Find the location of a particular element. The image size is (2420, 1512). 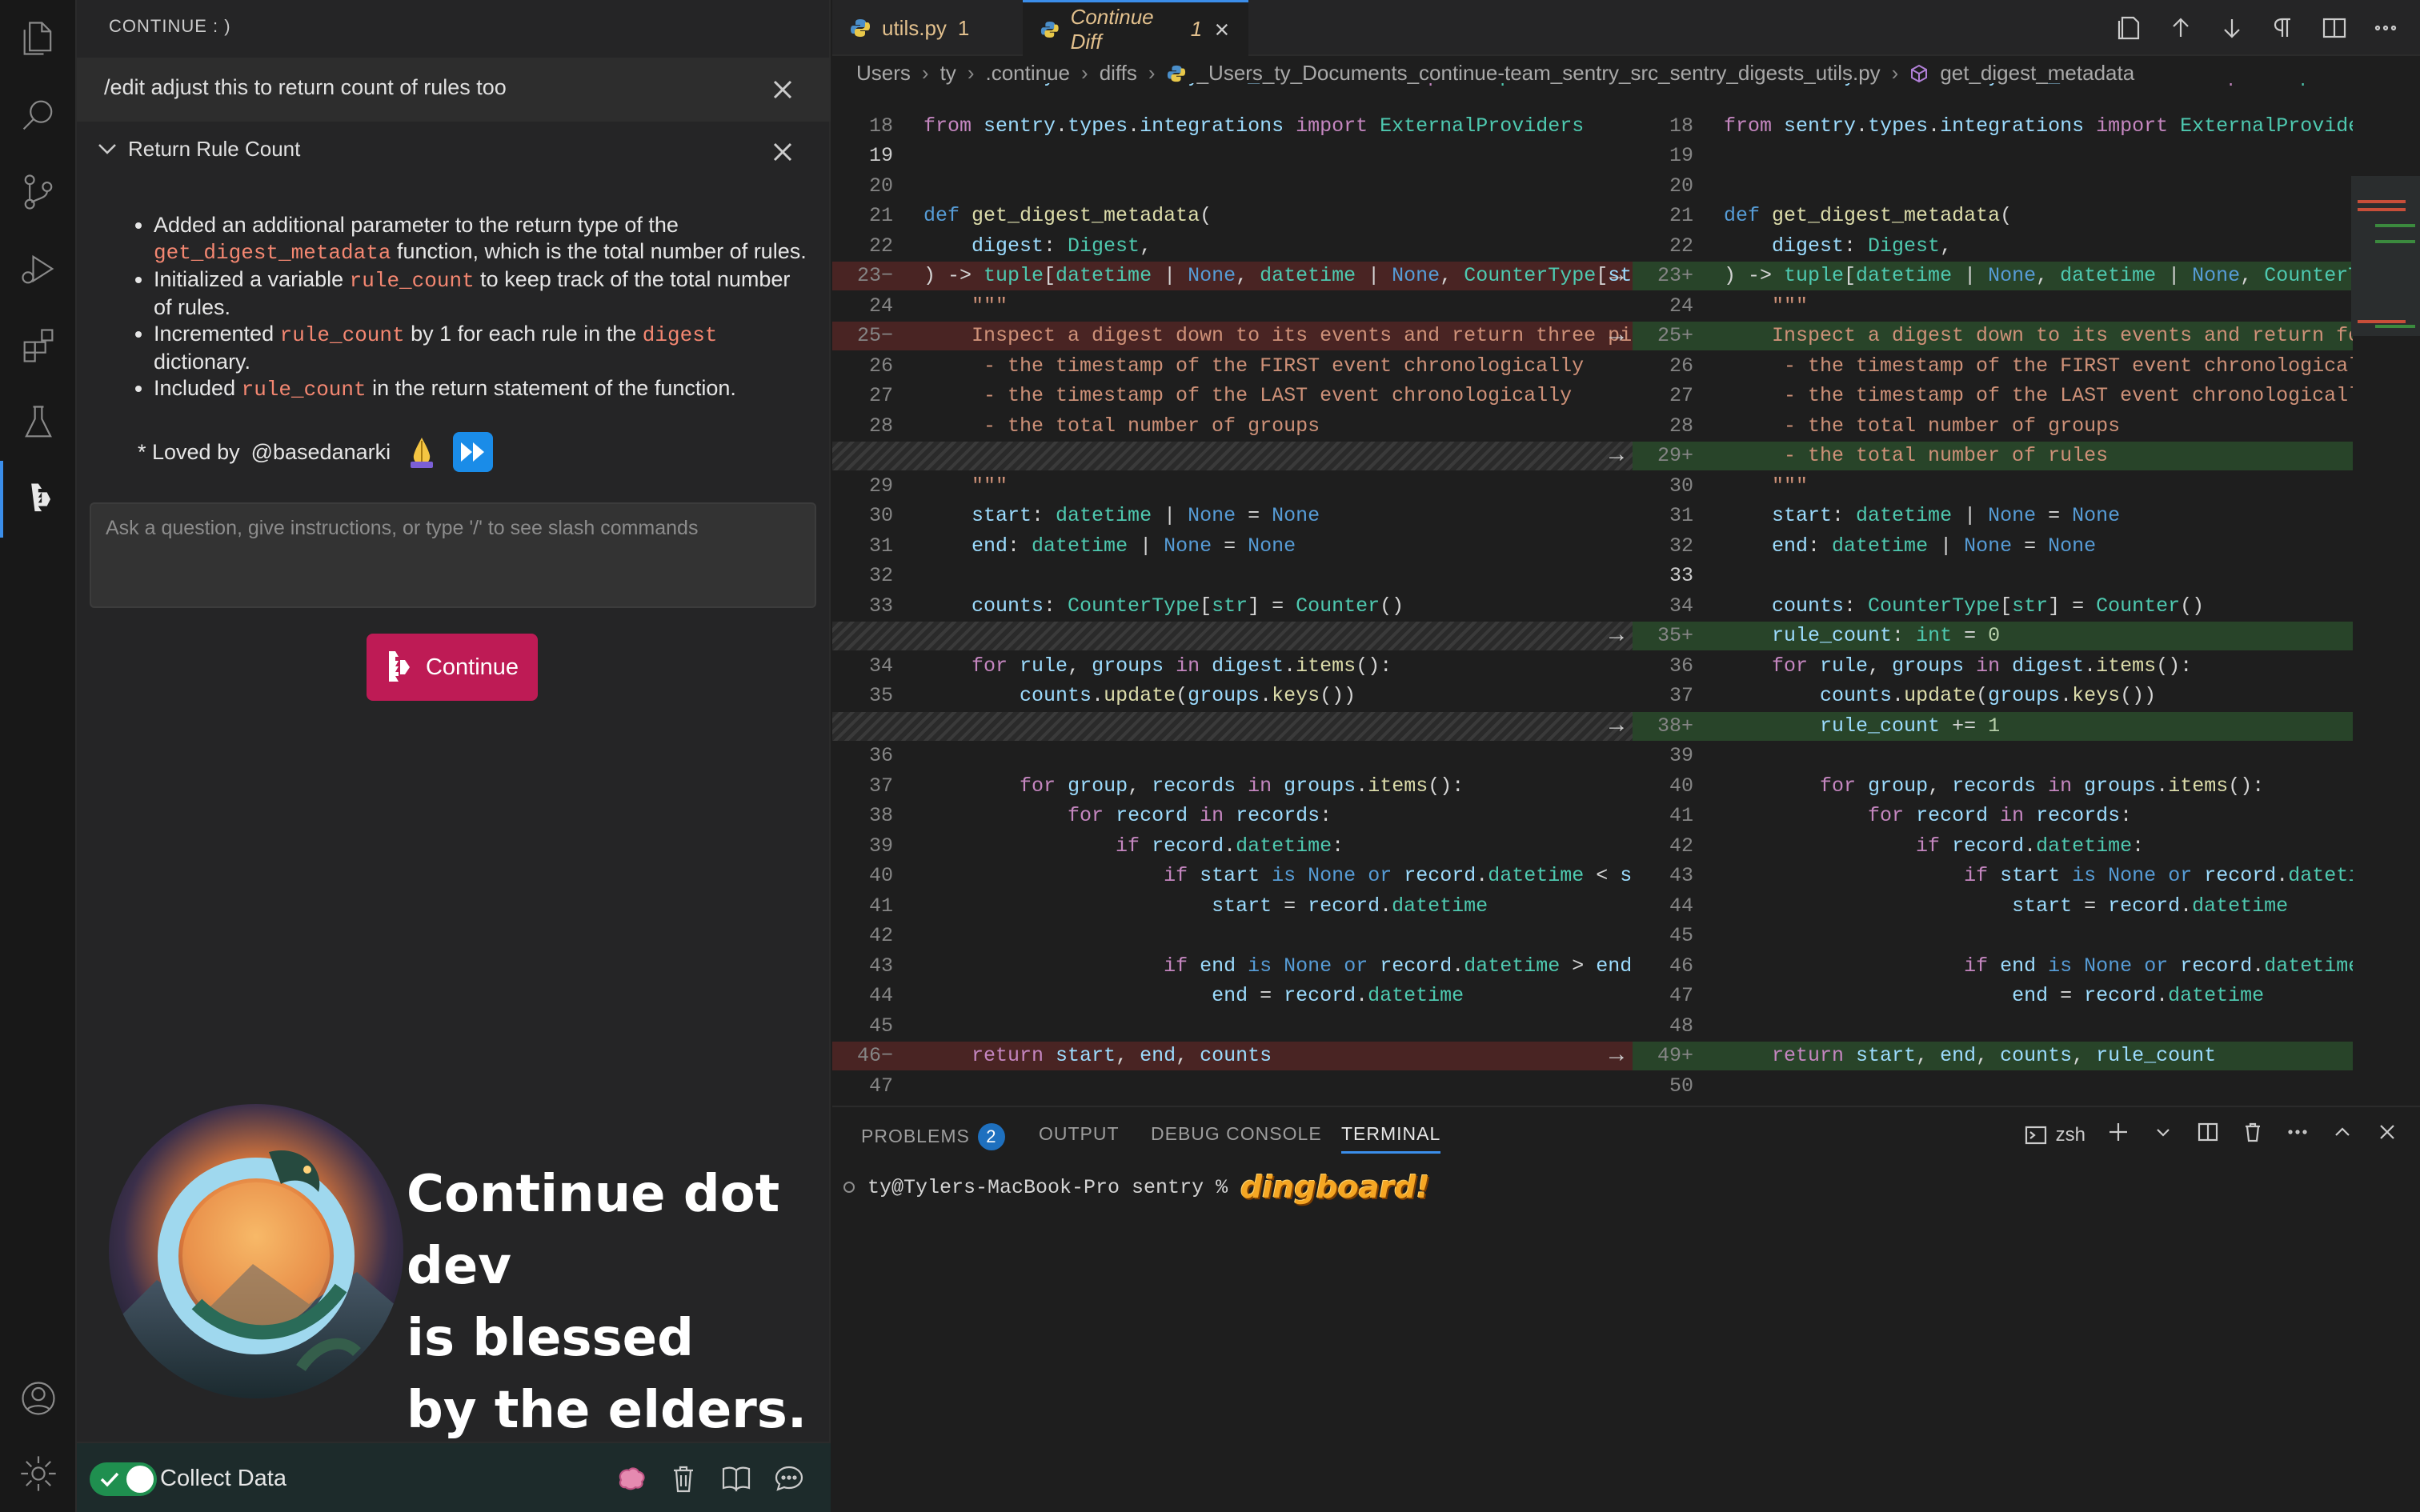

run-debug-icon is located at coordinates (38, 268).